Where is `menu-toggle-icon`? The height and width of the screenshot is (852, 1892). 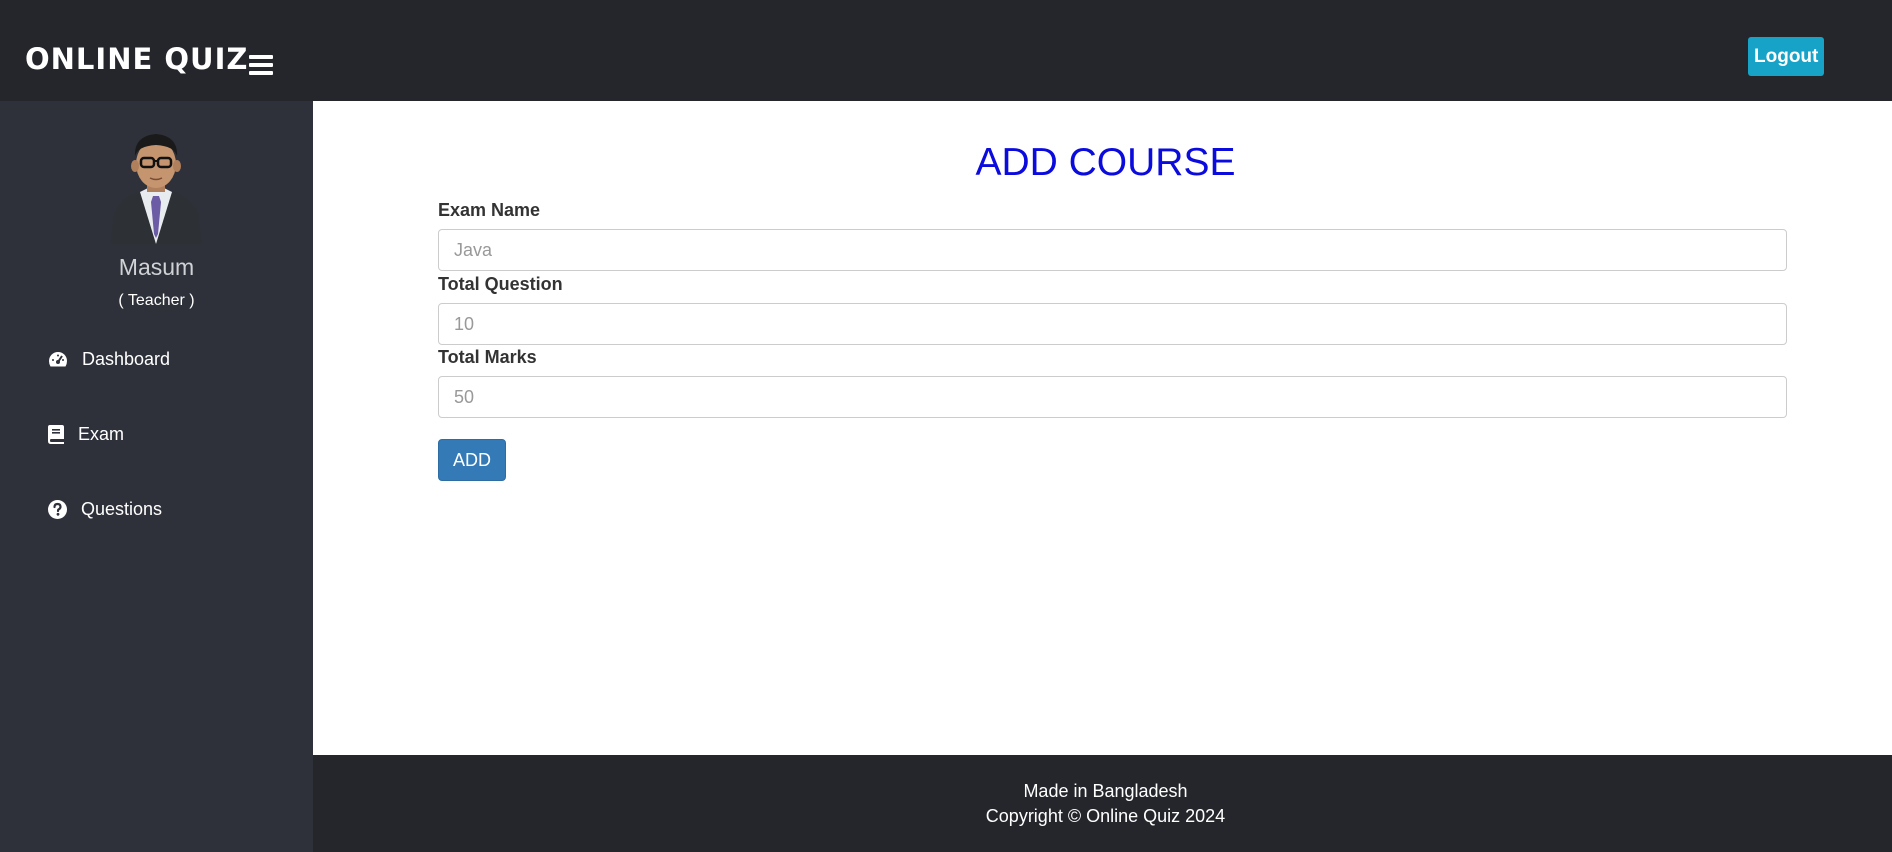 menu-toggle-icon is located at coordinates (261, 65).